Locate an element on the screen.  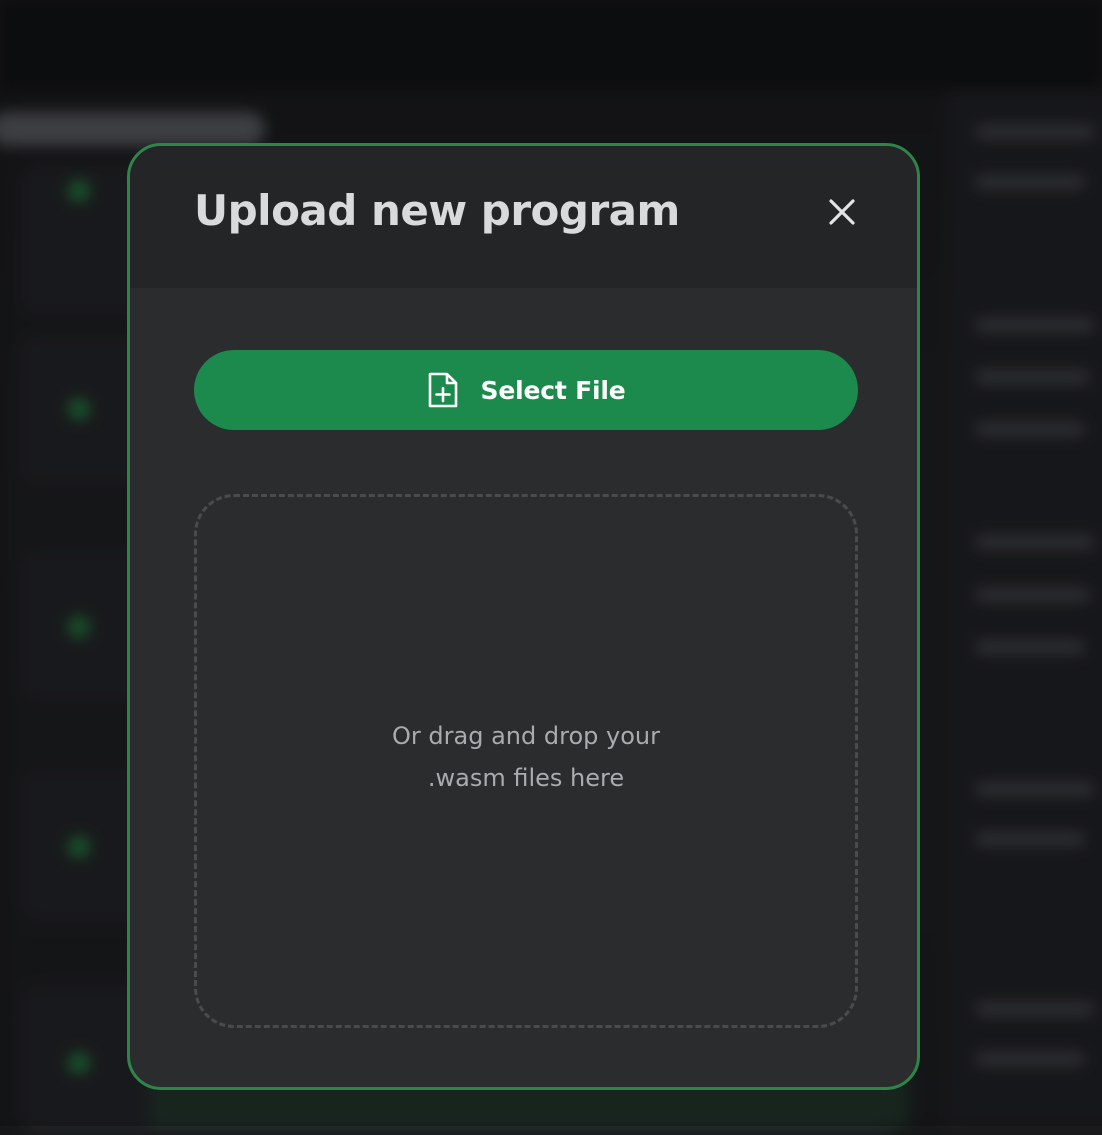
select-file-label: Select File is located at coordinates (553, 390).